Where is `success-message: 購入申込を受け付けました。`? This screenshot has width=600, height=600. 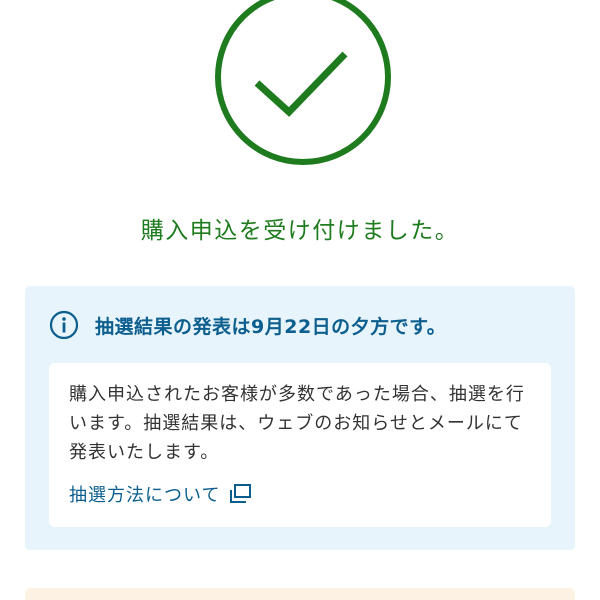 success-message: 購入申込を受け付けました。 is located at coordinates (300, 231).